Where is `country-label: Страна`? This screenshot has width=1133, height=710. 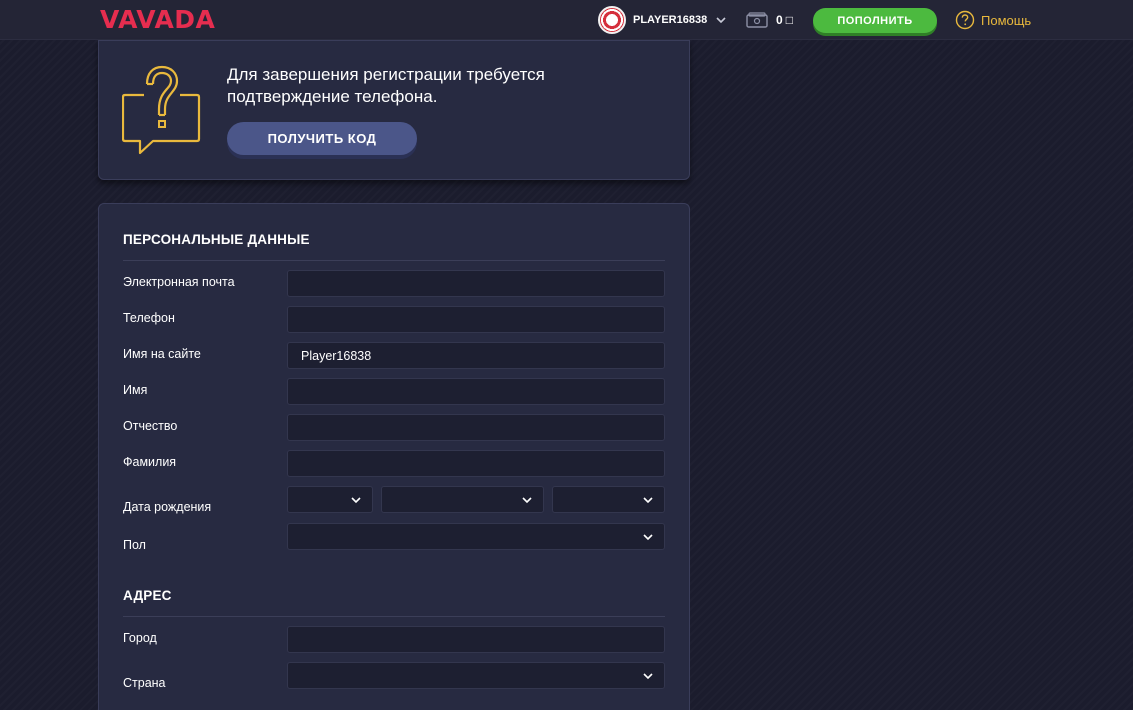
country-label: Страна is located at coordinates (144, 683).